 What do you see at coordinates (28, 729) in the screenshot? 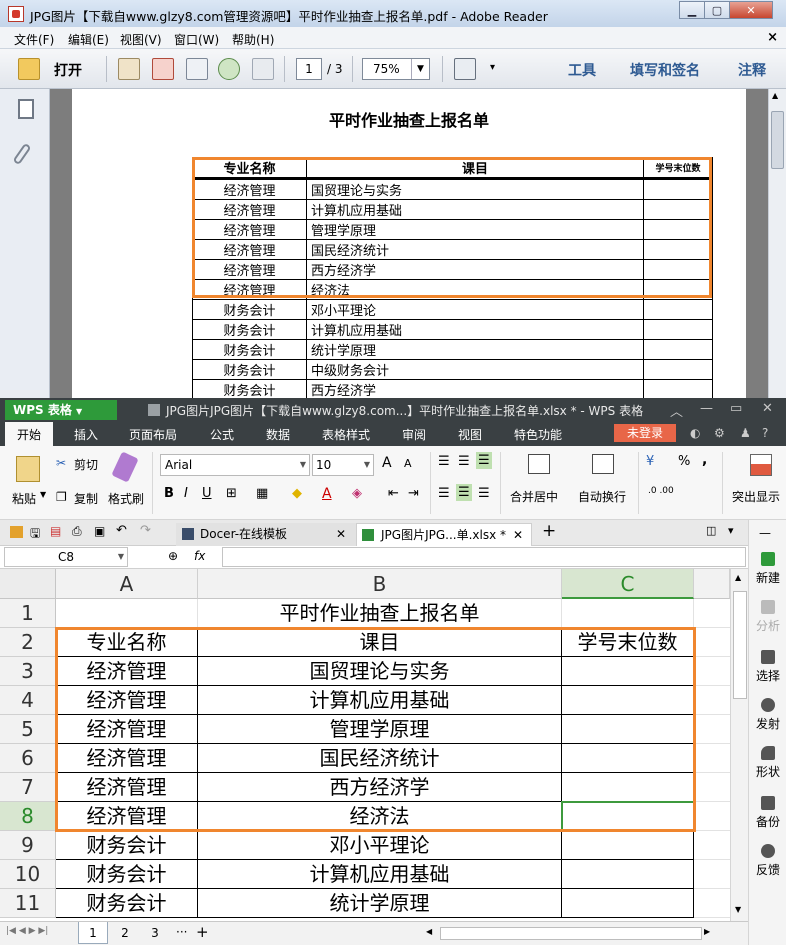
I see `row-header: 5` at bounding box center [28, 729].